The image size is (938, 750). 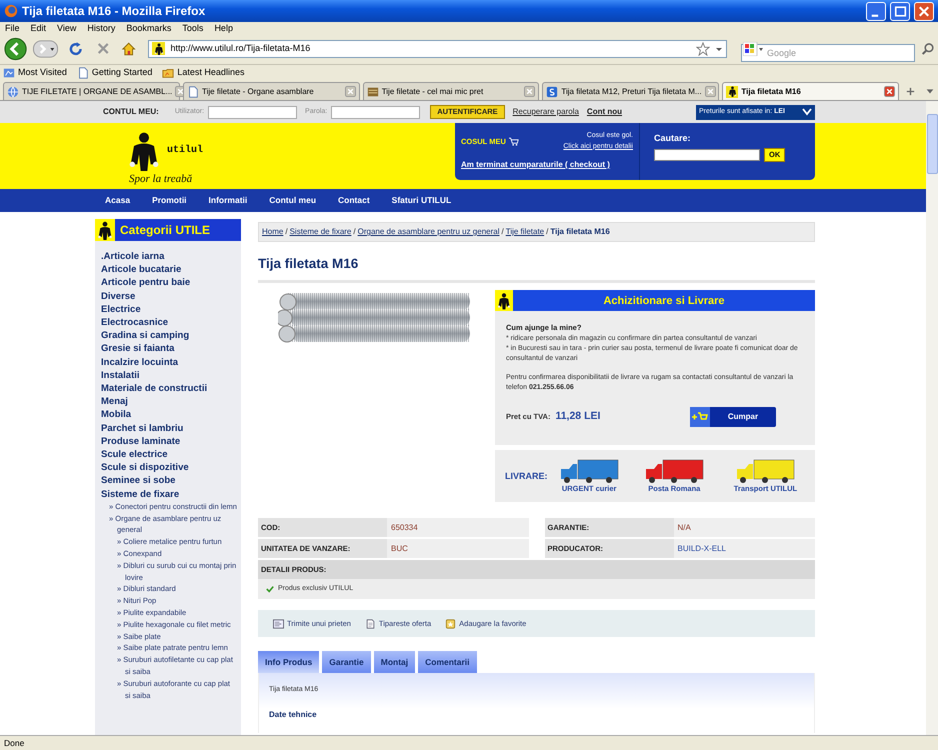 I want to click on tab-content-heading: Date tehnice, so click(x=293, y=714).